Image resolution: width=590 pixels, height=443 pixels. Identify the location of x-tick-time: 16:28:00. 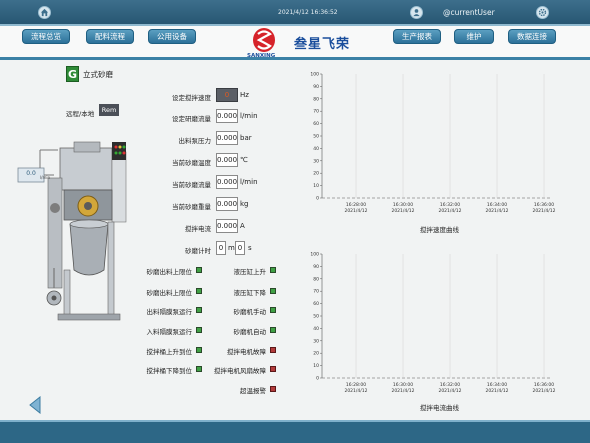
(356, 385).